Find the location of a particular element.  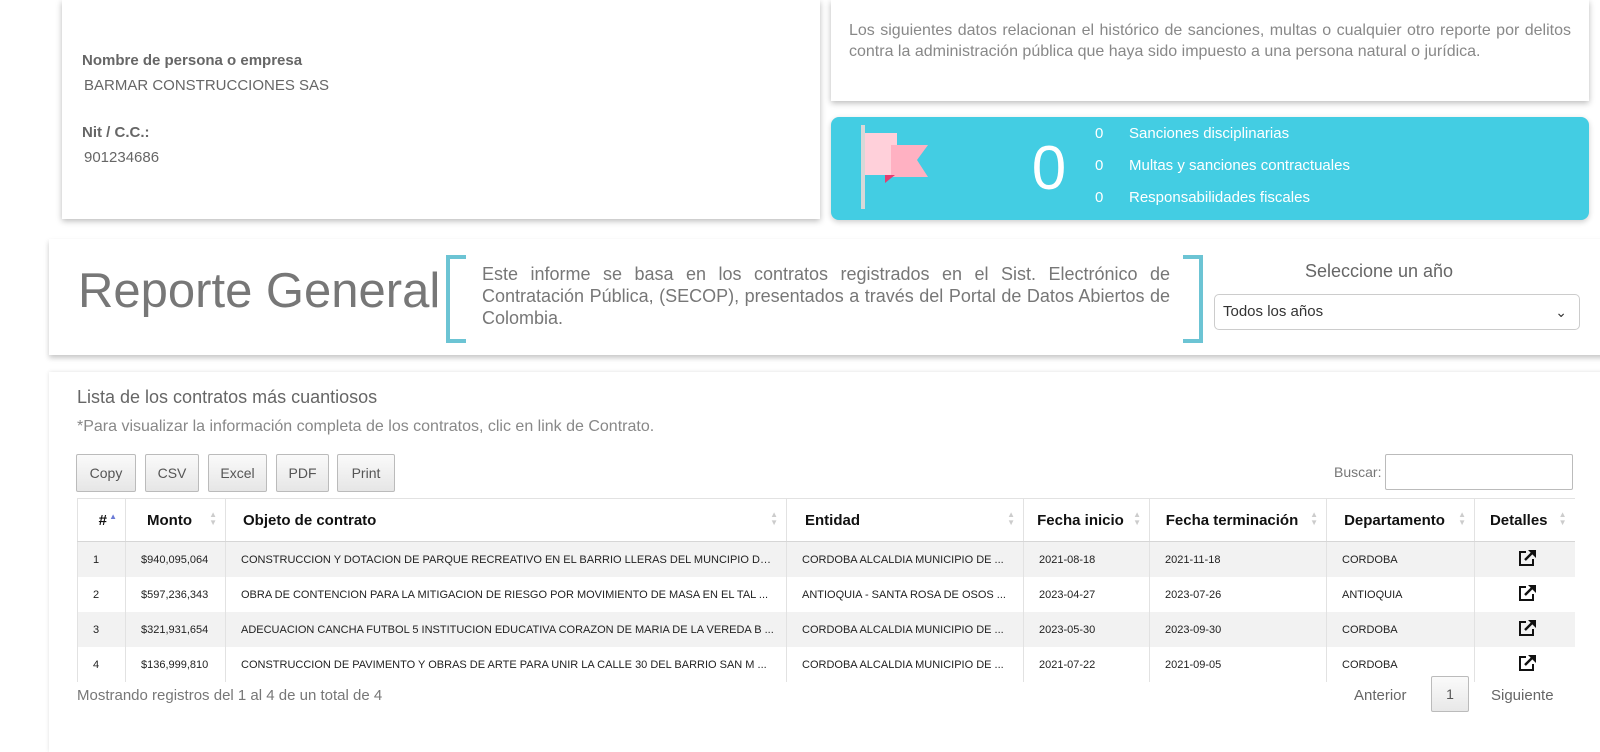

nit-label: Nit / C.C.: is located at coordinates (116, 132).